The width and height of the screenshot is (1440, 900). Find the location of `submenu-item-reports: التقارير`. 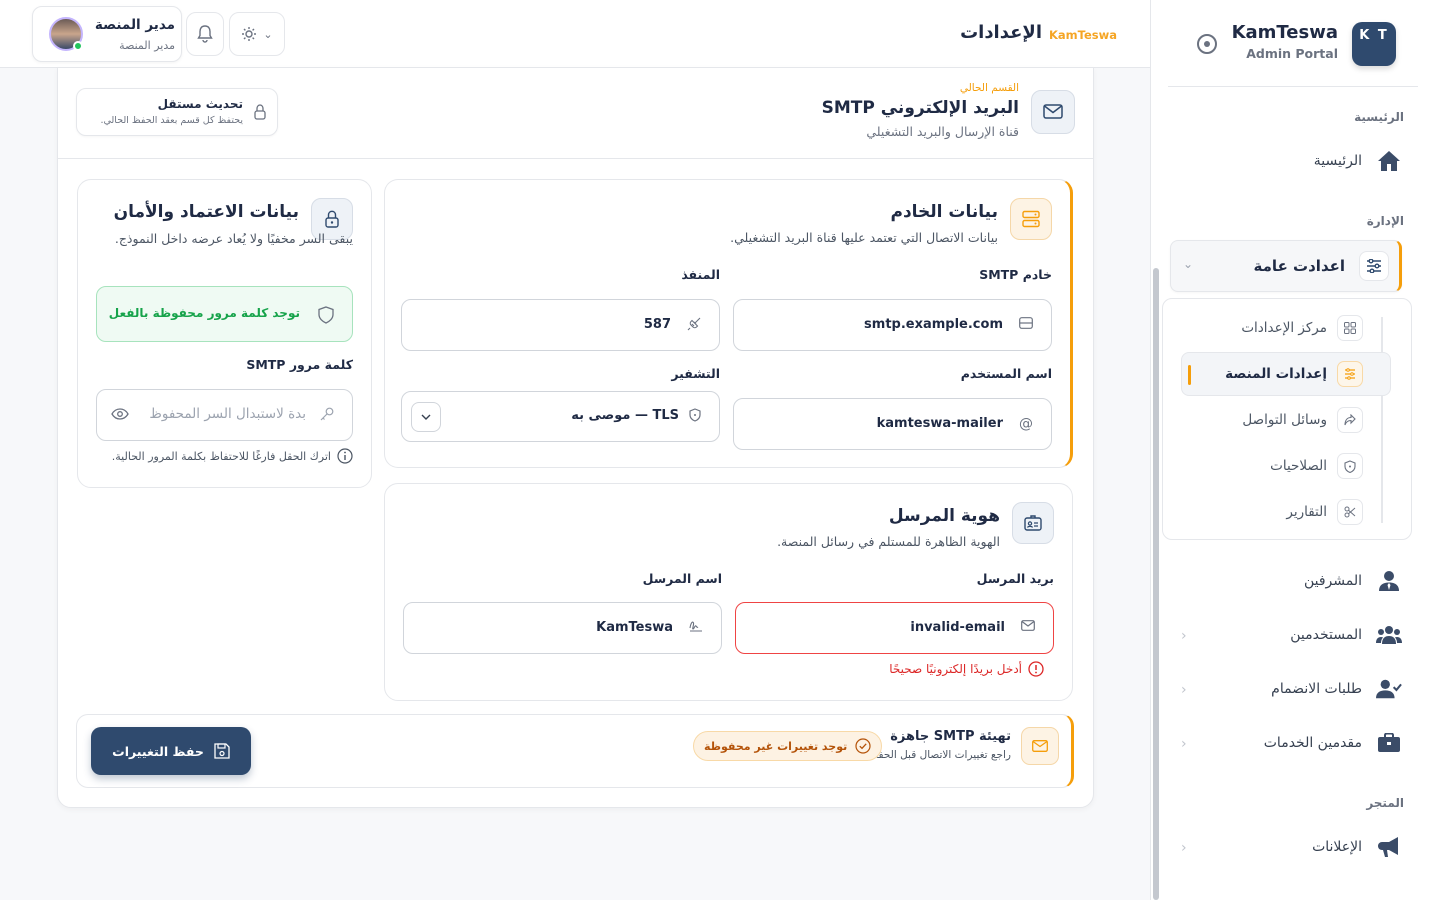

submenu-item-reports: التقارير is located at coordinates (1288, 512).